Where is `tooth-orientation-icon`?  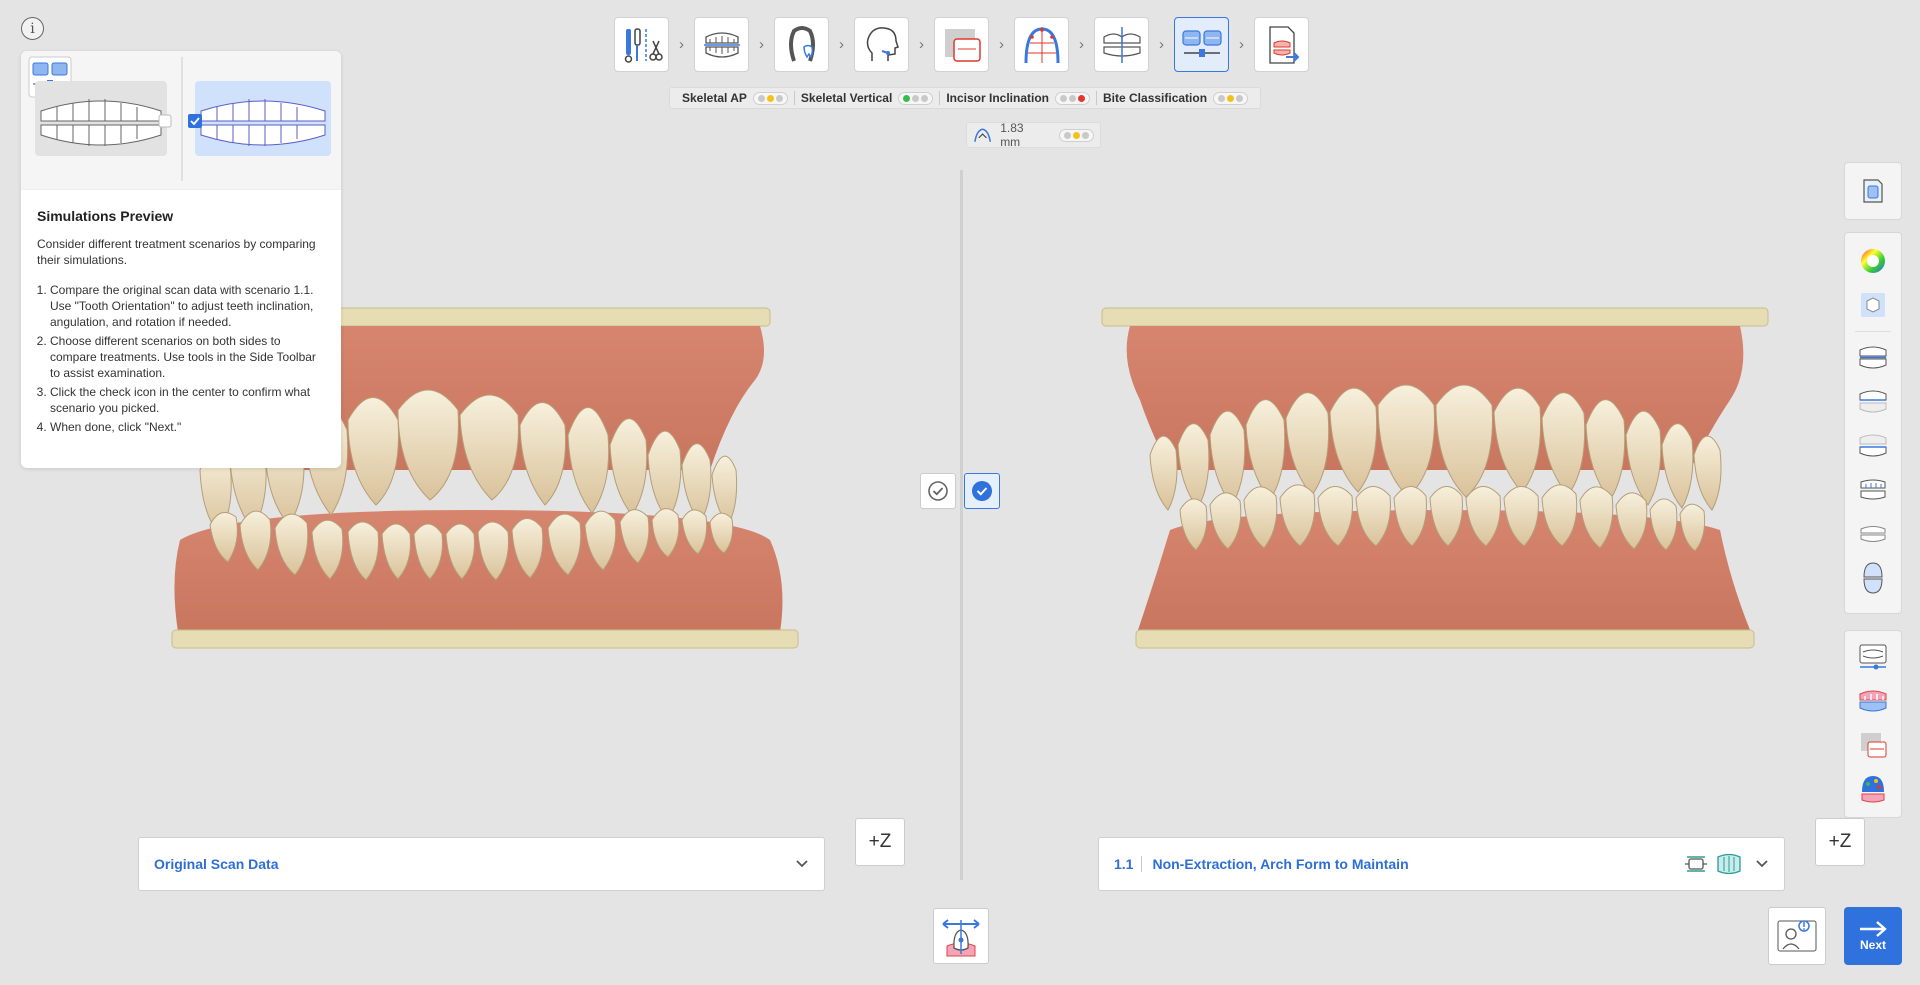 tooth-orientation-icon is located at coordinates (961, 938).